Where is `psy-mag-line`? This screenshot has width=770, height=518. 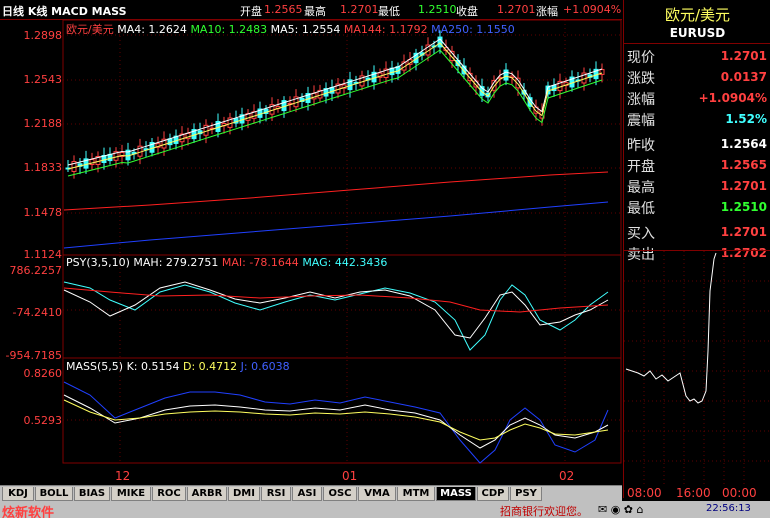
psy-mag-line is located at coordinates (336, 316).